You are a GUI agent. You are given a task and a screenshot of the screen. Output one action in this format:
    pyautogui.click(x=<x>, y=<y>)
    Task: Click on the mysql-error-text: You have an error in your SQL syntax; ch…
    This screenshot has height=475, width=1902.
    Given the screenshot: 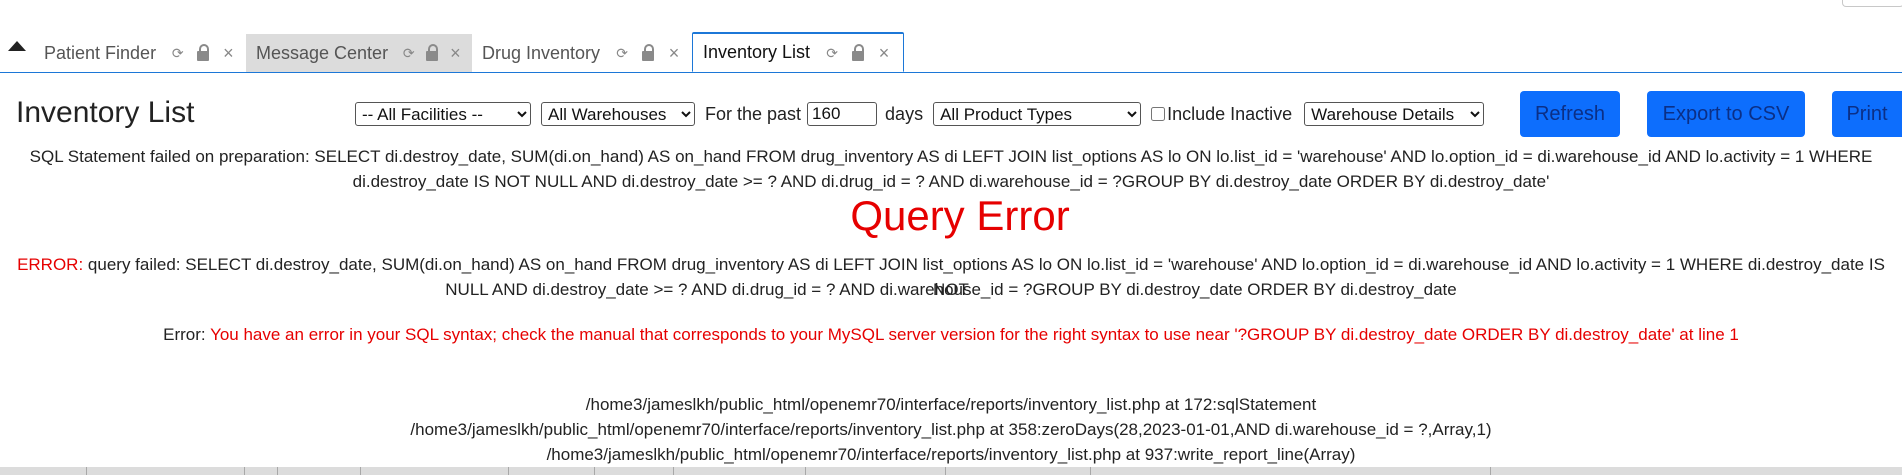 What is the action you would take?
    pyautogui.click(x=974, y=334)
    